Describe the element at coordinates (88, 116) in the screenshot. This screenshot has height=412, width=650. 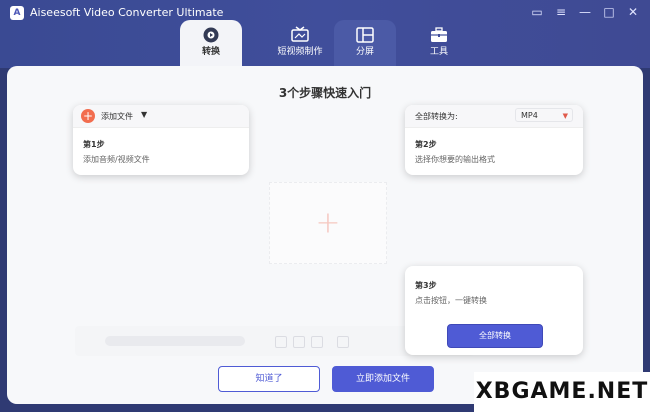
I see `add-file-icon: +` at that location.